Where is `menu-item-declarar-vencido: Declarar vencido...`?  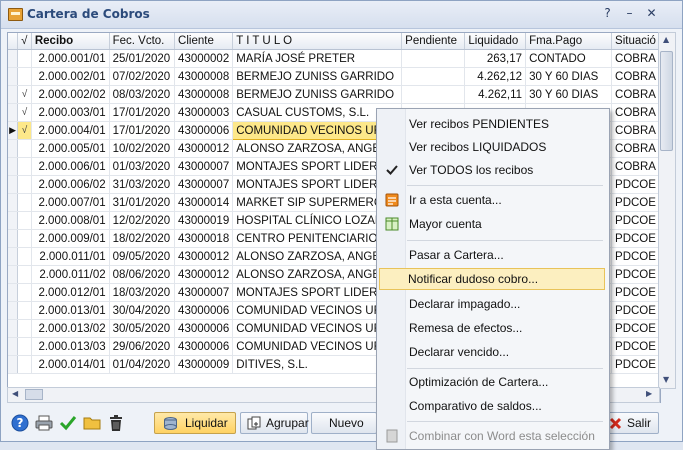 menu-item-declarar-vencido: Declarar vencido... is located at coordinates (492, 352).